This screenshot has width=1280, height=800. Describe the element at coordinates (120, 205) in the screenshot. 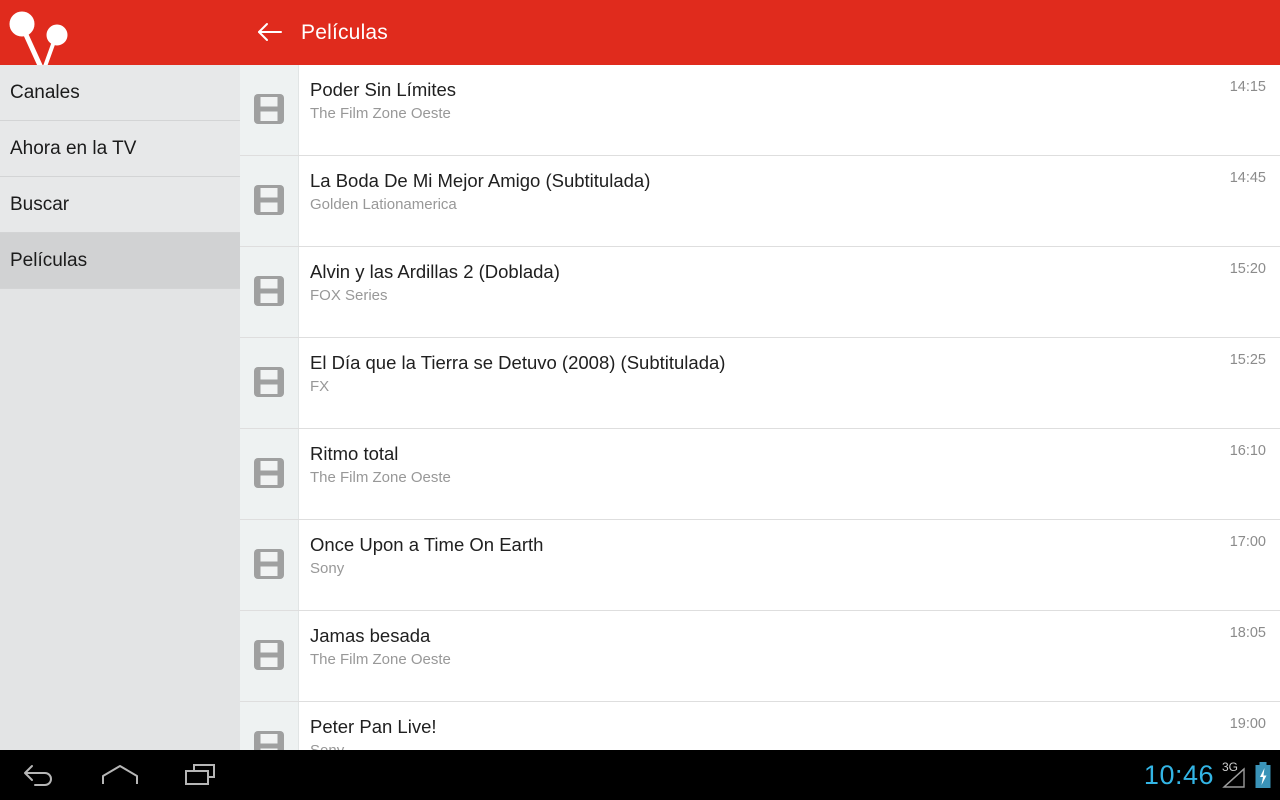

I see `sidebar-item-buscar: Buscar` at that location.